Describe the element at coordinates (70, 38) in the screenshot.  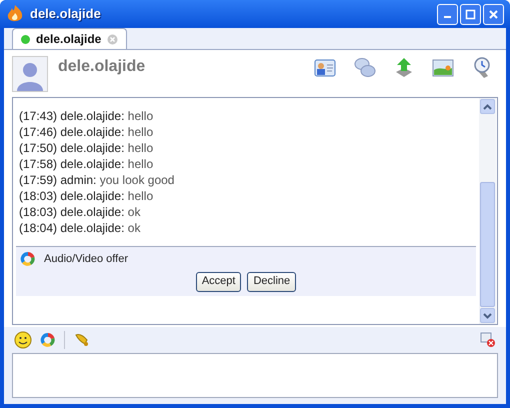
I see `chat-tab: dele.olajide` at that location.